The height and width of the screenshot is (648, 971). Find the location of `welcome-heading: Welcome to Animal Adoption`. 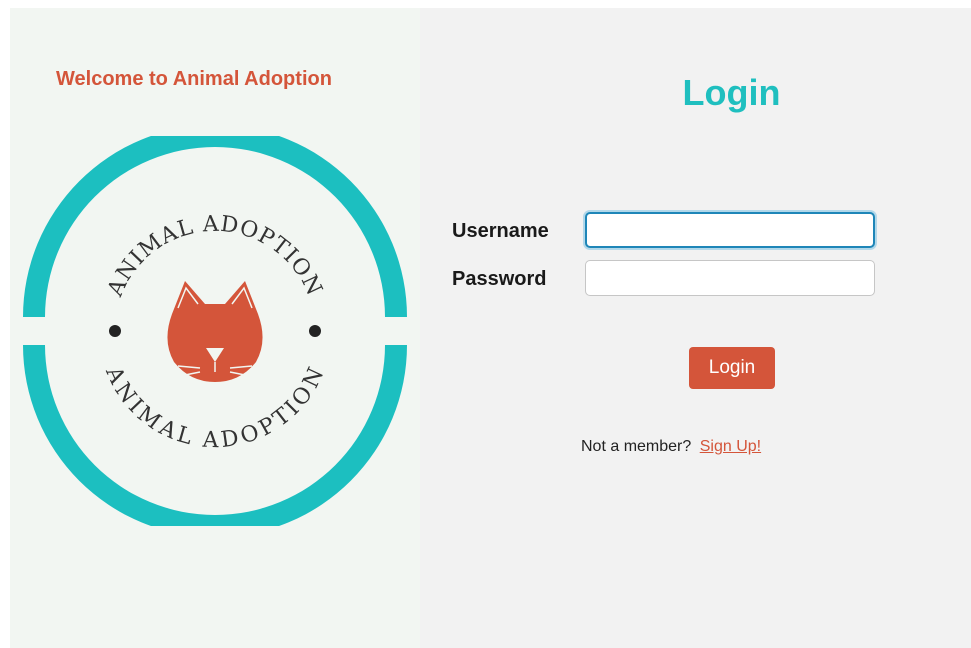

welcome-heading: Welcome to Animal Adoption is located at coordinates (194, 79).